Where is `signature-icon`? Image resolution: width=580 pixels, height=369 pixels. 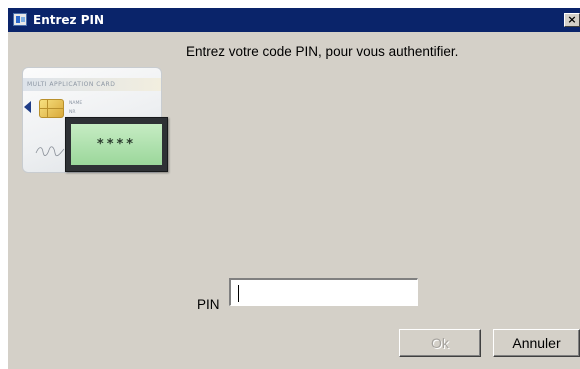 signature-icon is located at coordinates (50, 151).